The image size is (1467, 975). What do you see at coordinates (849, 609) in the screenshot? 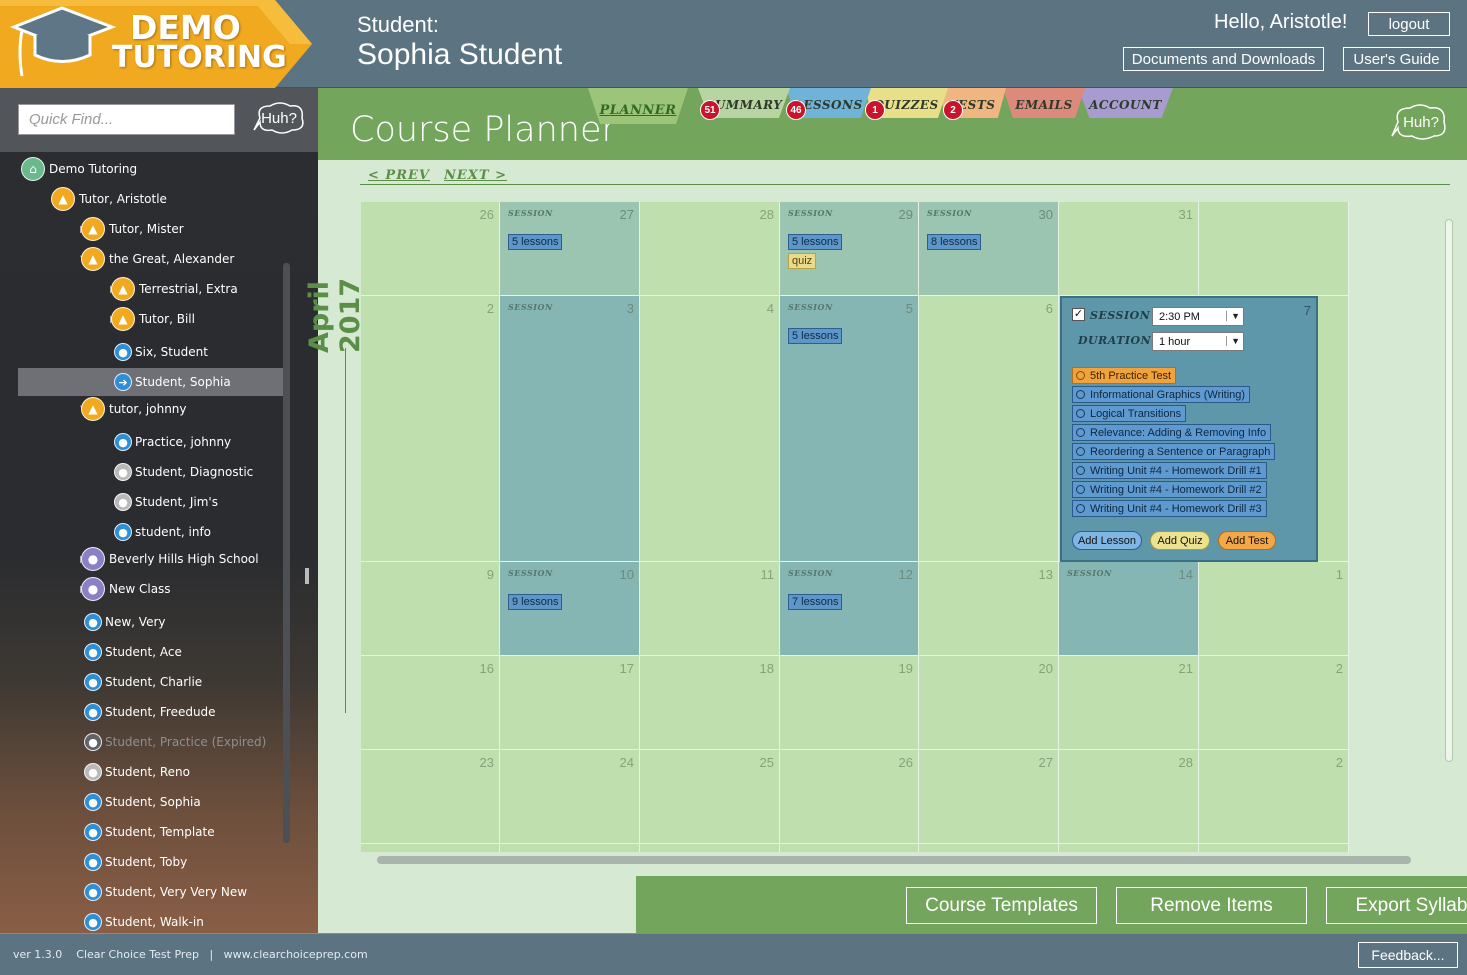
I see `calendar-day-cell: 12 SESSION 7 lessons` at bounding box center [849, 609].